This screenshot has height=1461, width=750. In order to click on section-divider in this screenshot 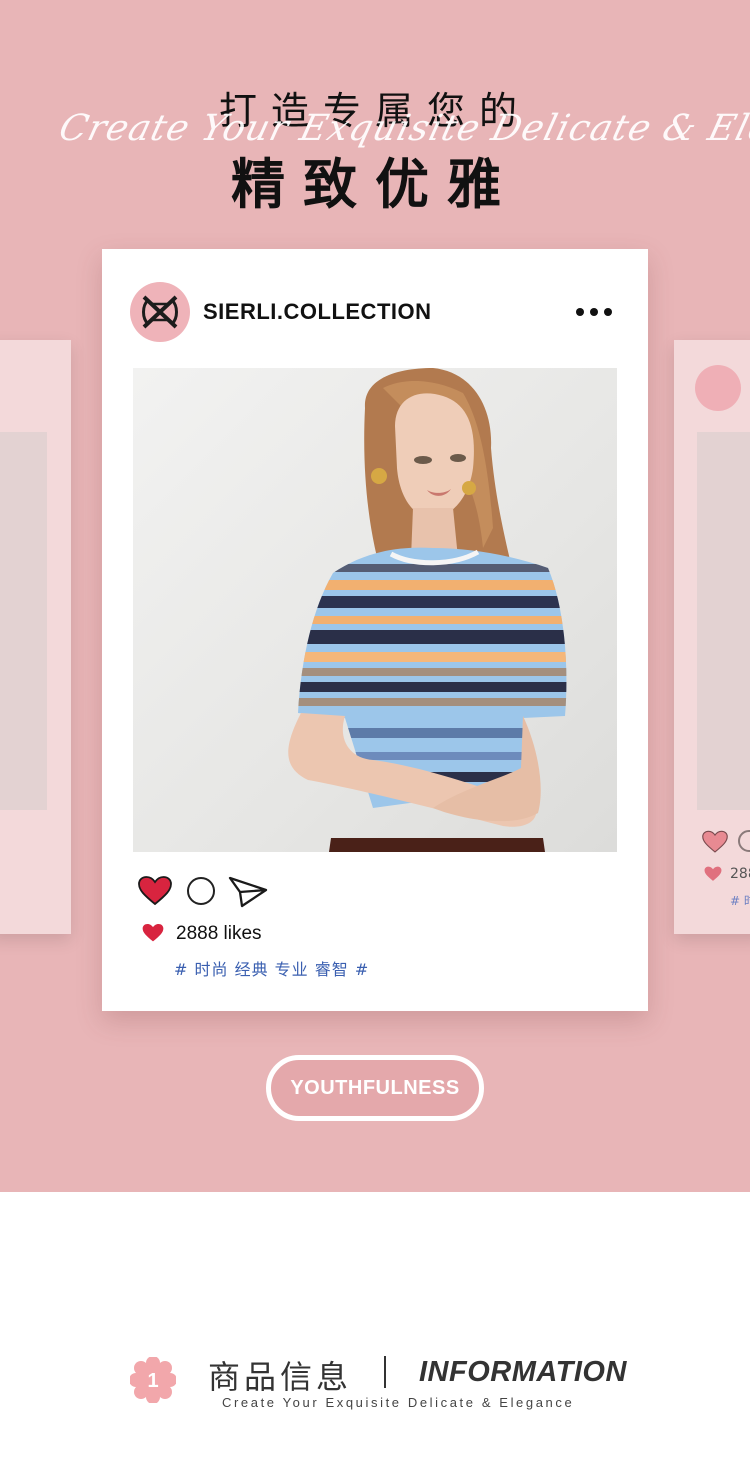, I will do `click(385, 1372)`.